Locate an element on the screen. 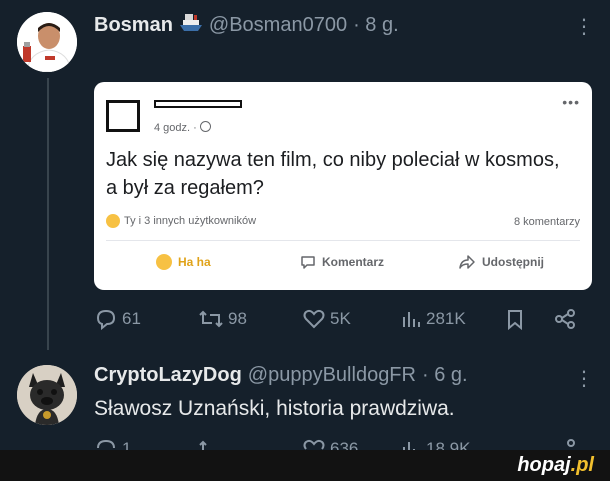 The height and width of the screenshot is (481, 610). cryptolazydog-avatar is located at coordinates (47, 395).